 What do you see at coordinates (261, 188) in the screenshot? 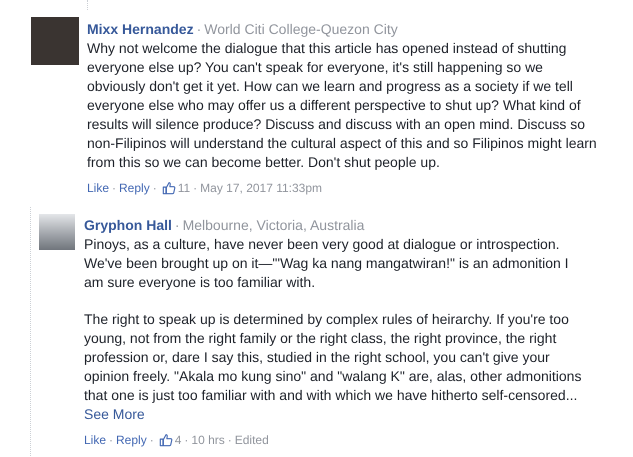
I see `timestamp-link: May 17, 2017 11:33pm` at bounding box center [261, 188].